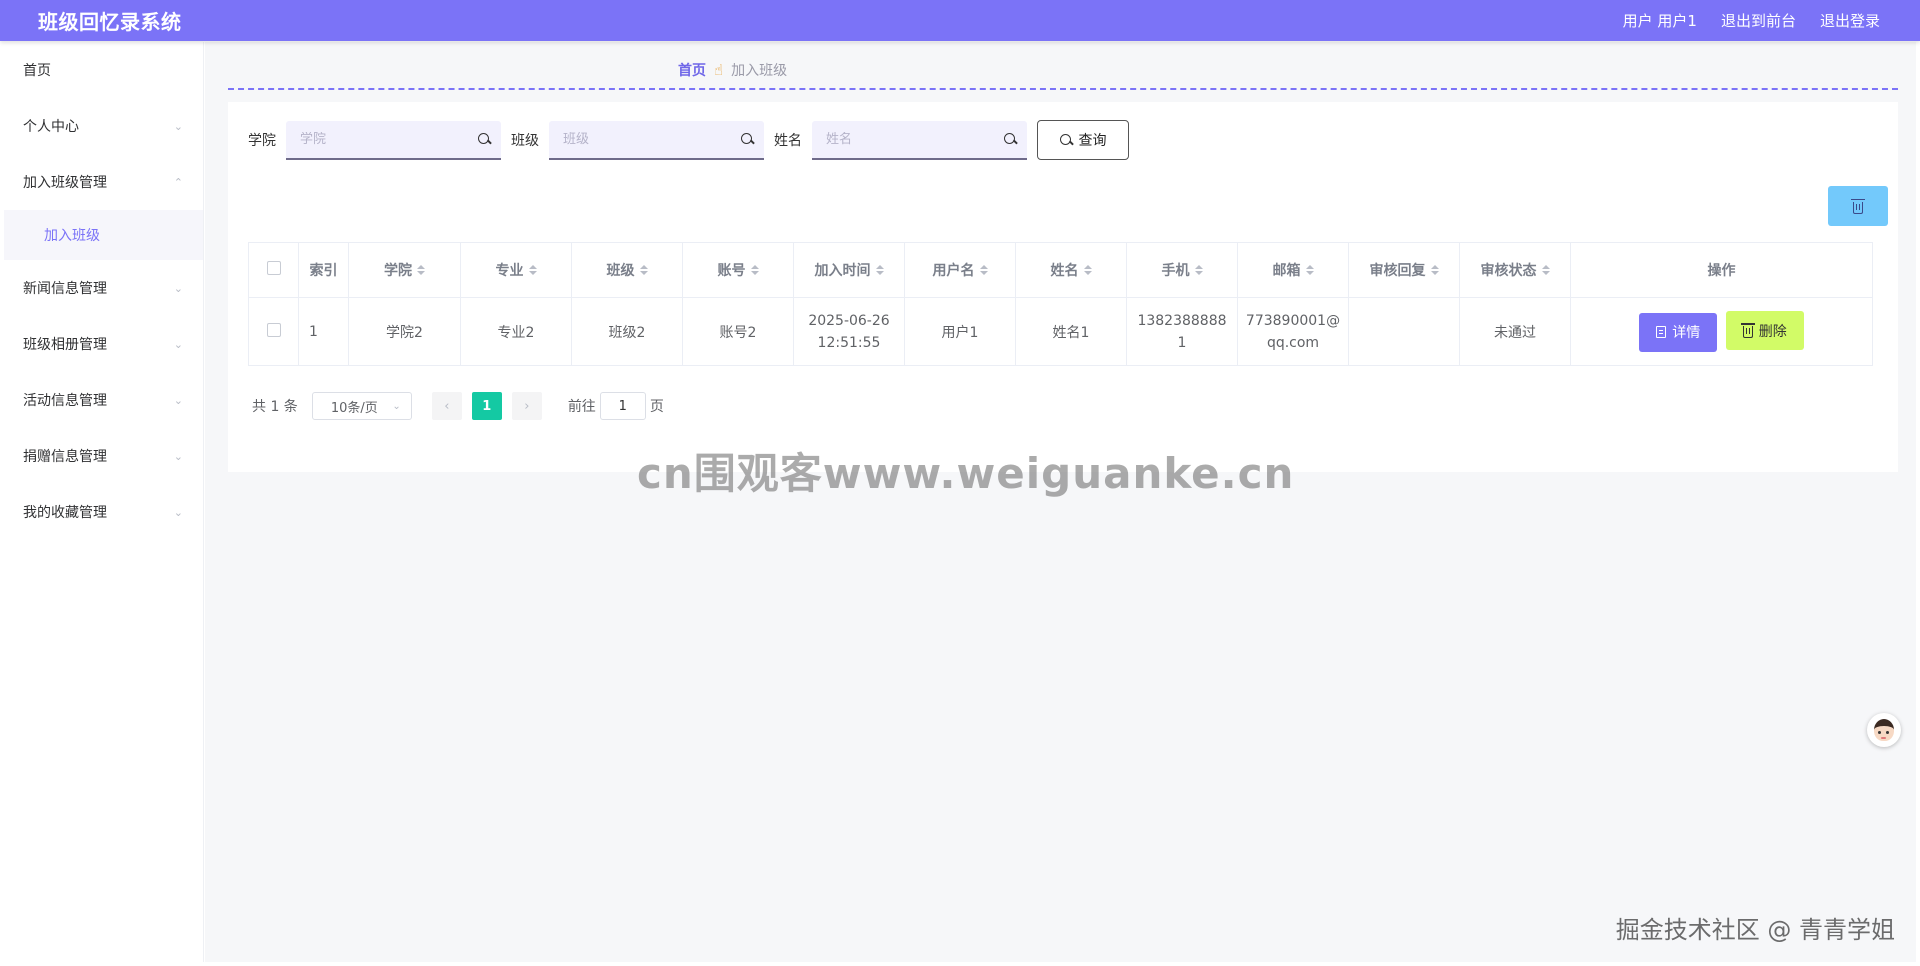 The width and height of the screenshot is (1920, 966). I want to click on cell-index: 1, so click(323, 331).